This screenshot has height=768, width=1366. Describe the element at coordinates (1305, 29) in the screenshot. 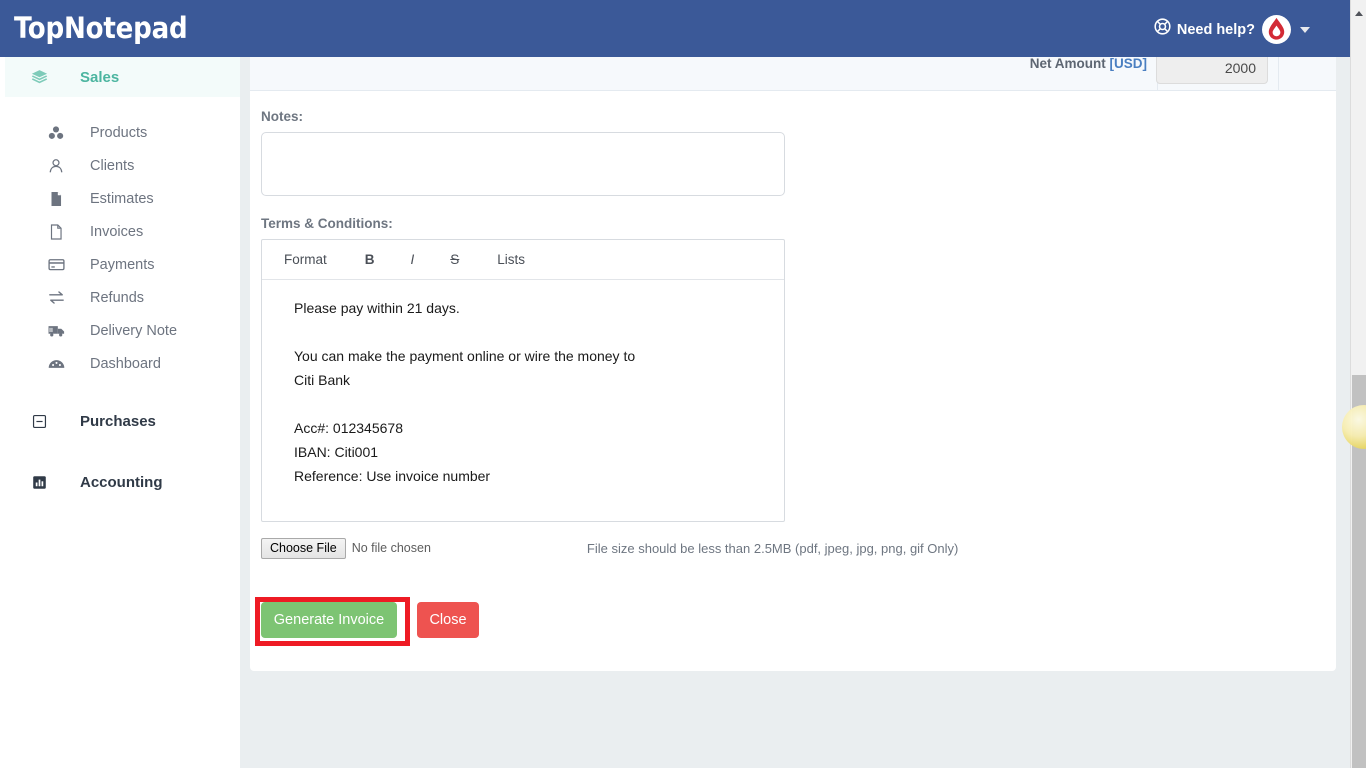

I see `chevron-down-icon` at that location.